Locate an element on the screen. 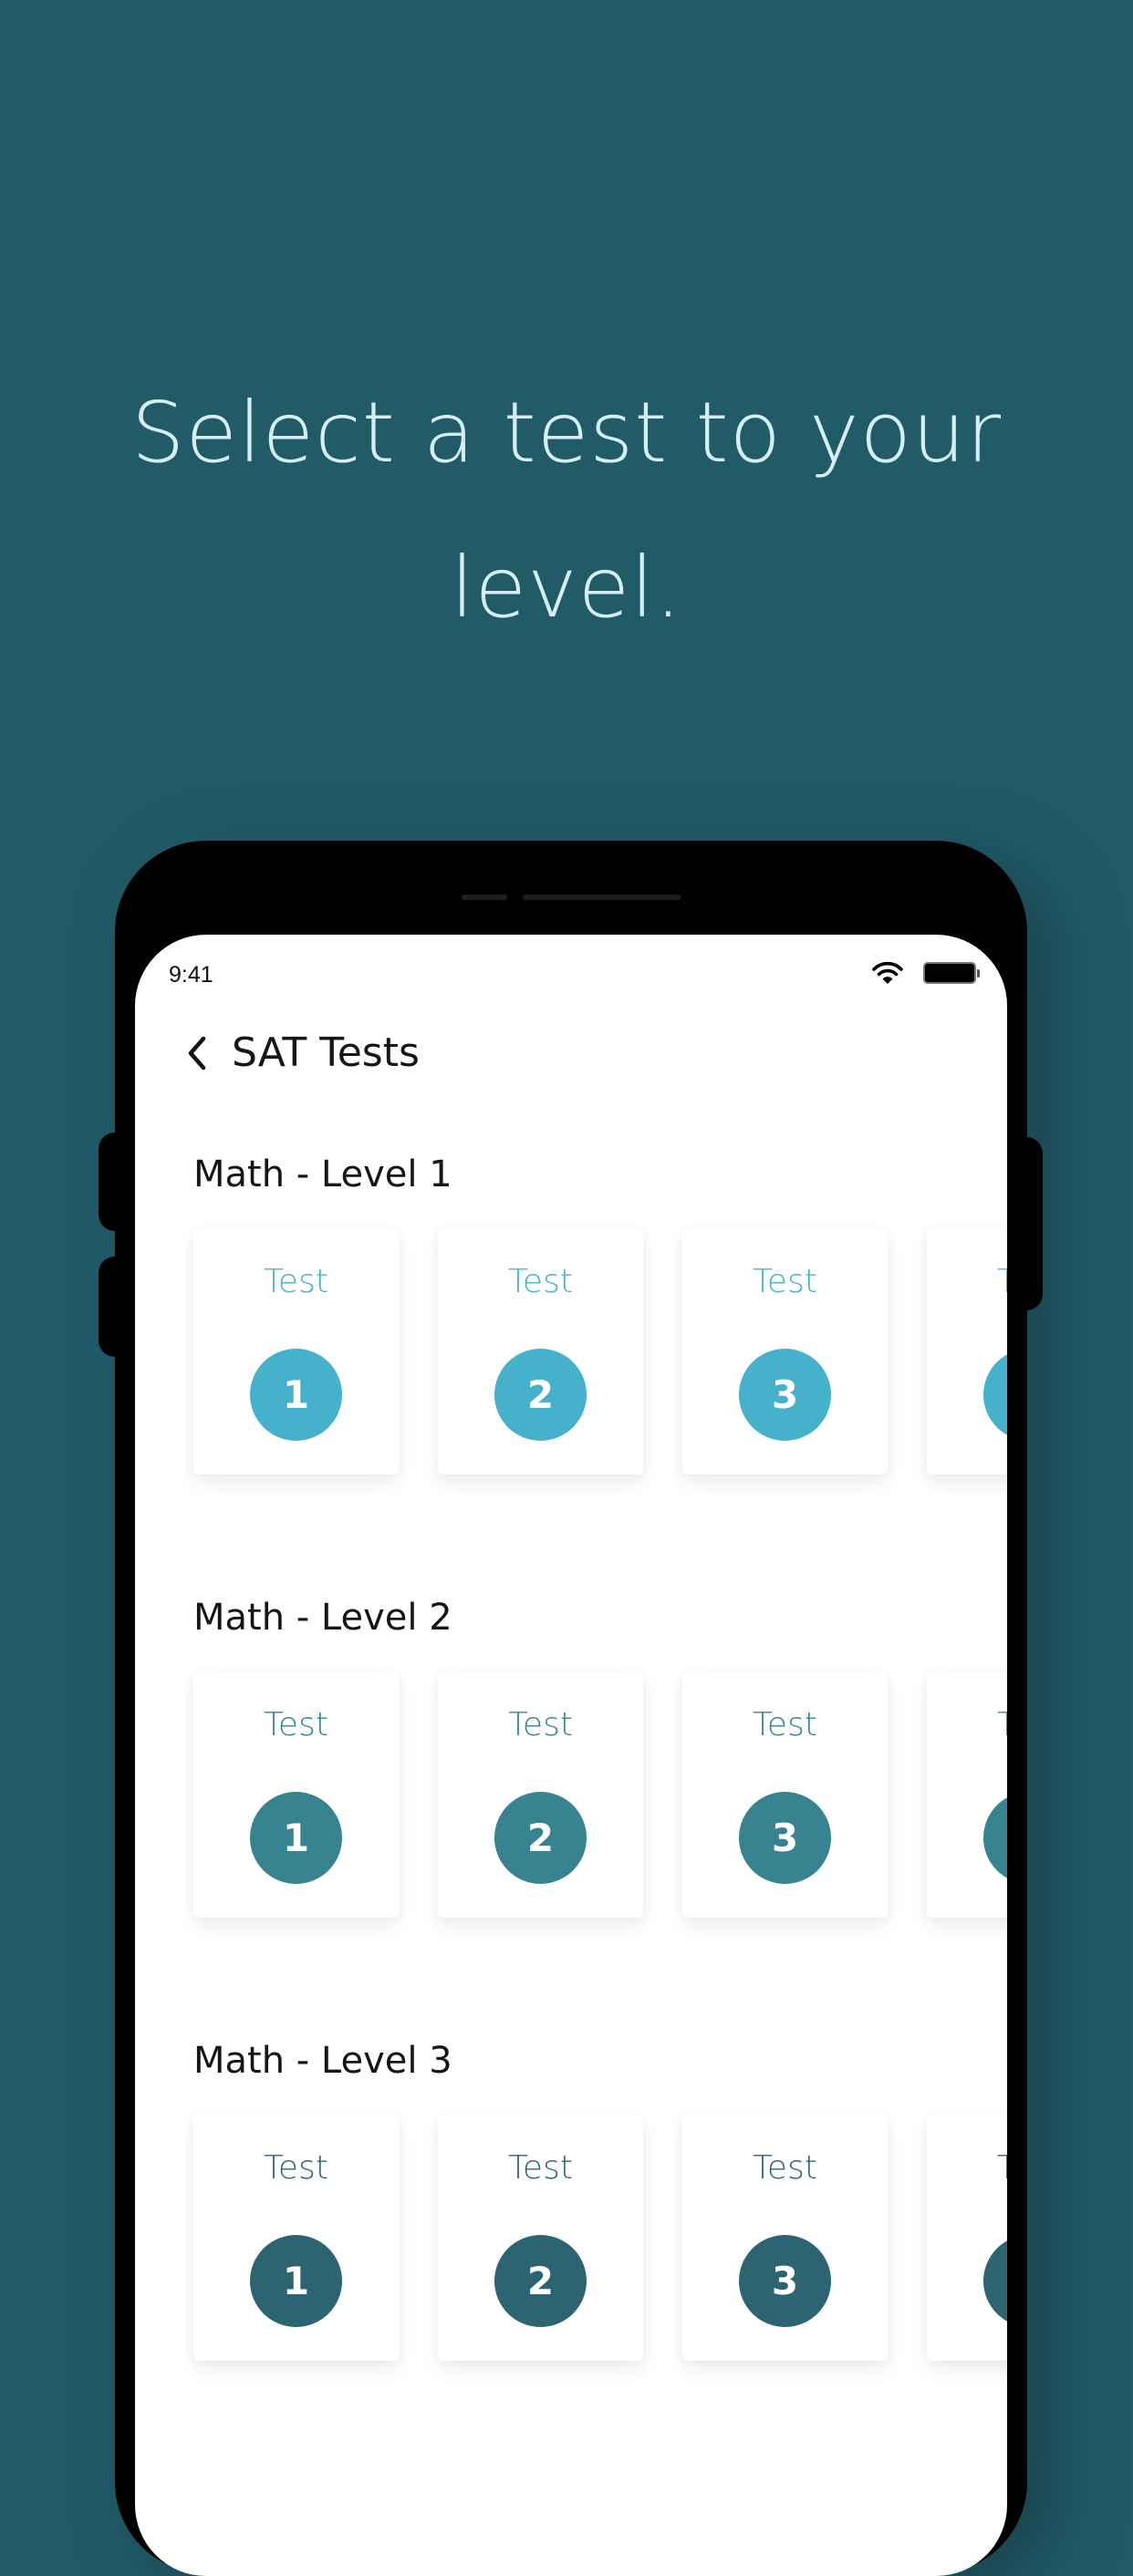 This screenshot has height=2576, width=1133. phone-speaker is located at coordinates (602, 897).